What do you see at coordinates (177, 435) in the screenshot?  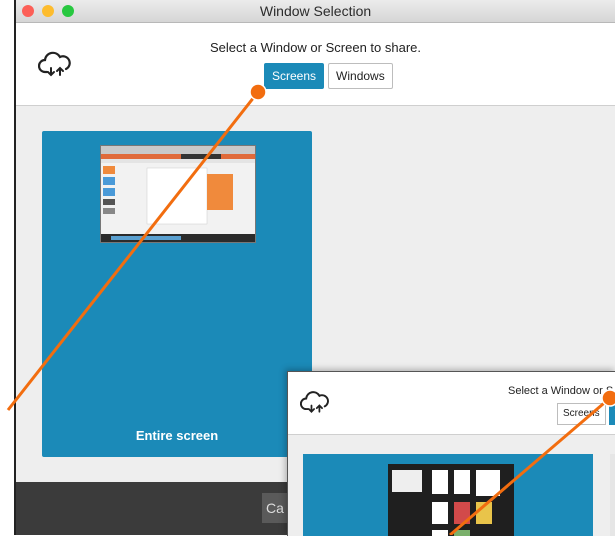 I see `entire-screen-label: Entire screen` at bounding box center [177, 435].